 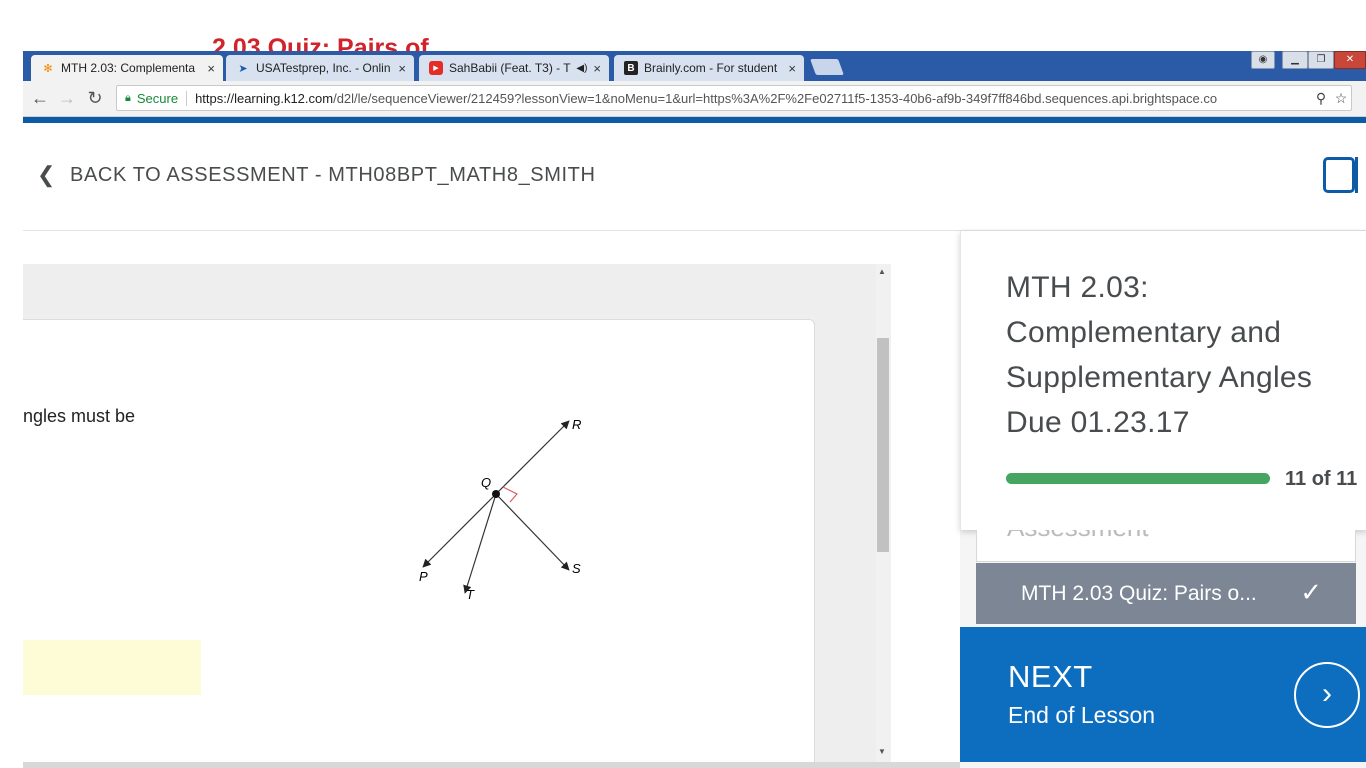 I want to click on tab-title: Brainly.com - For student, so click(x=711, y=68).